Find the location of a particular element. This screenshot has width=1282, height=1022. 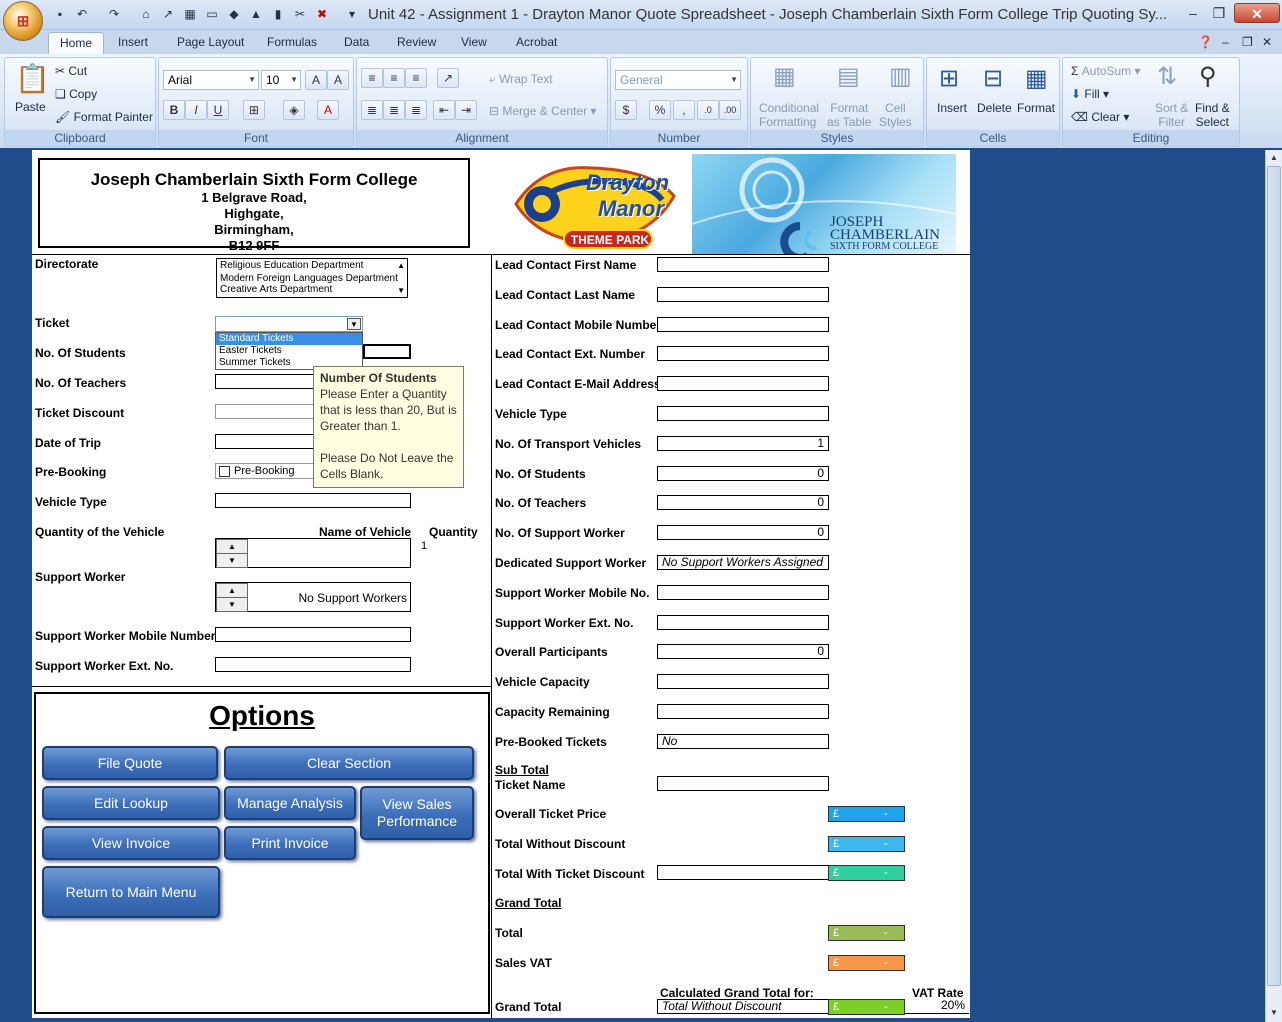

borders-button: ⊞ is located at coordinates (254, 110).